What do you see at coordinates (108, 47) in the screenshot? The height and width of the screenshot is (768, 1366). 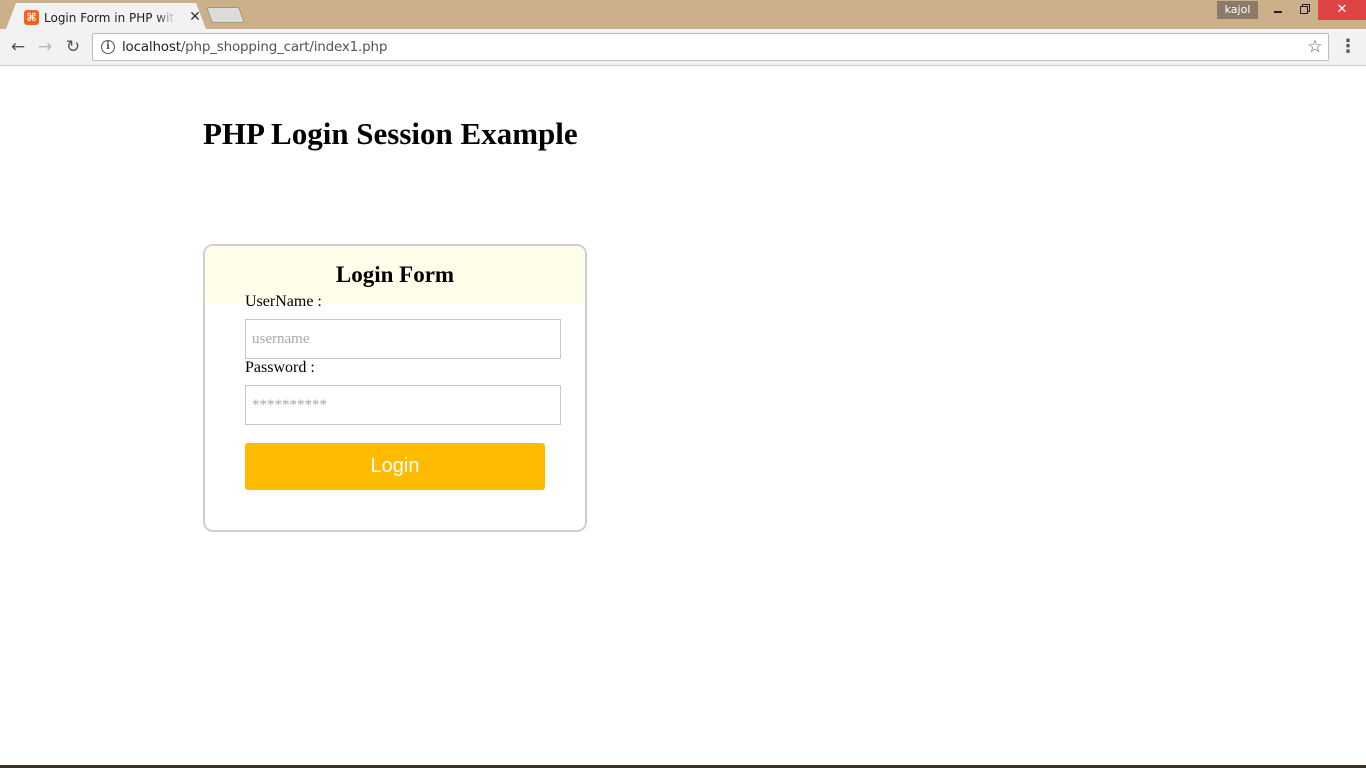 I see `info-icon: i` at bounding box center [108, 47].